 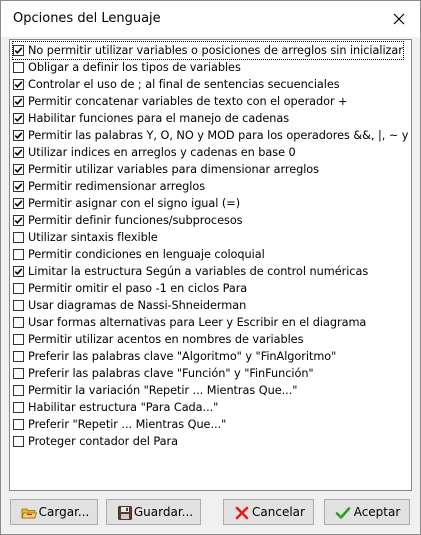 I want to click on option-row: Permitir asignar con el signo igual (=), so click(x=126, y=203).